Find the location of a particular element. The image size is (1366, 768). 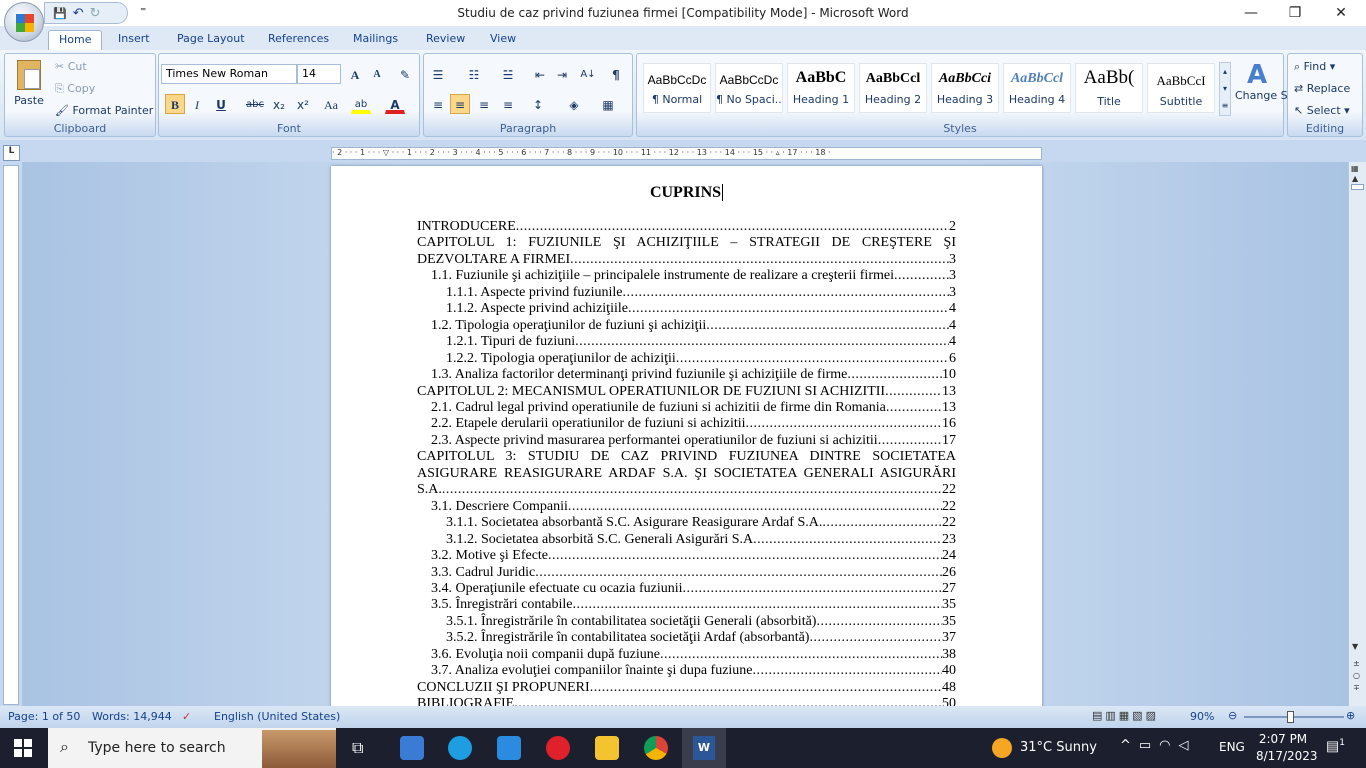

toc-entry: 3.3. Cadrul Juridic 26 is located at coordinates (686, 573).